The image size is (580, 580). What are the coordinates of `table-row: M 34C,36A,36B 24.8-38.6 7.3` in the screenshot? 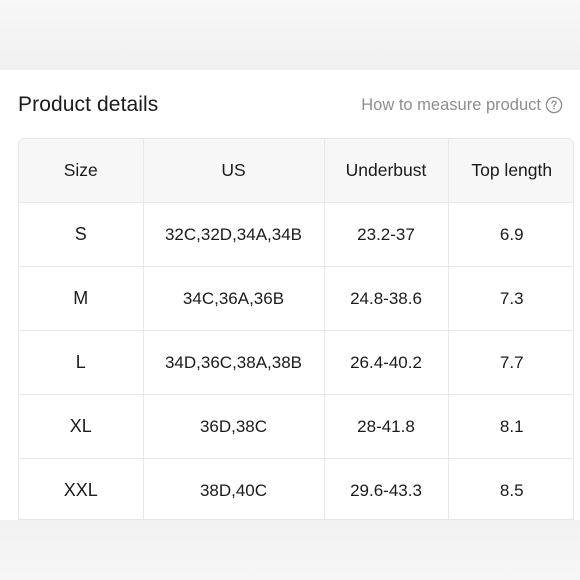 It's located at (296, 298).